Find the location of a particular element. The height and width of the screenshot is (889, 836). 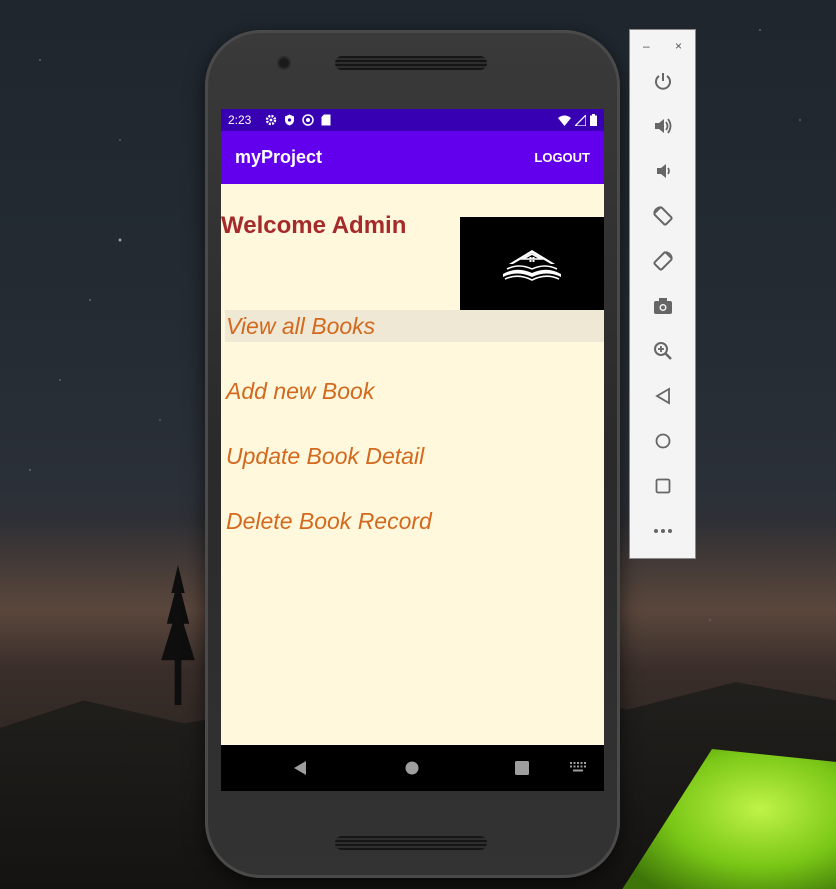

shield-icon is located at coordinates (290, 120).